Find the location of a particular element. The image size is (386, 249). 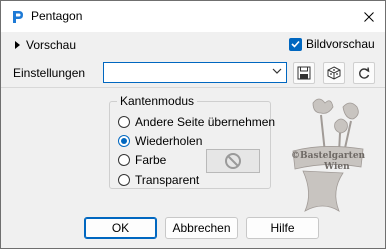

radio-checked-icon is located at coordinates (124, 141).